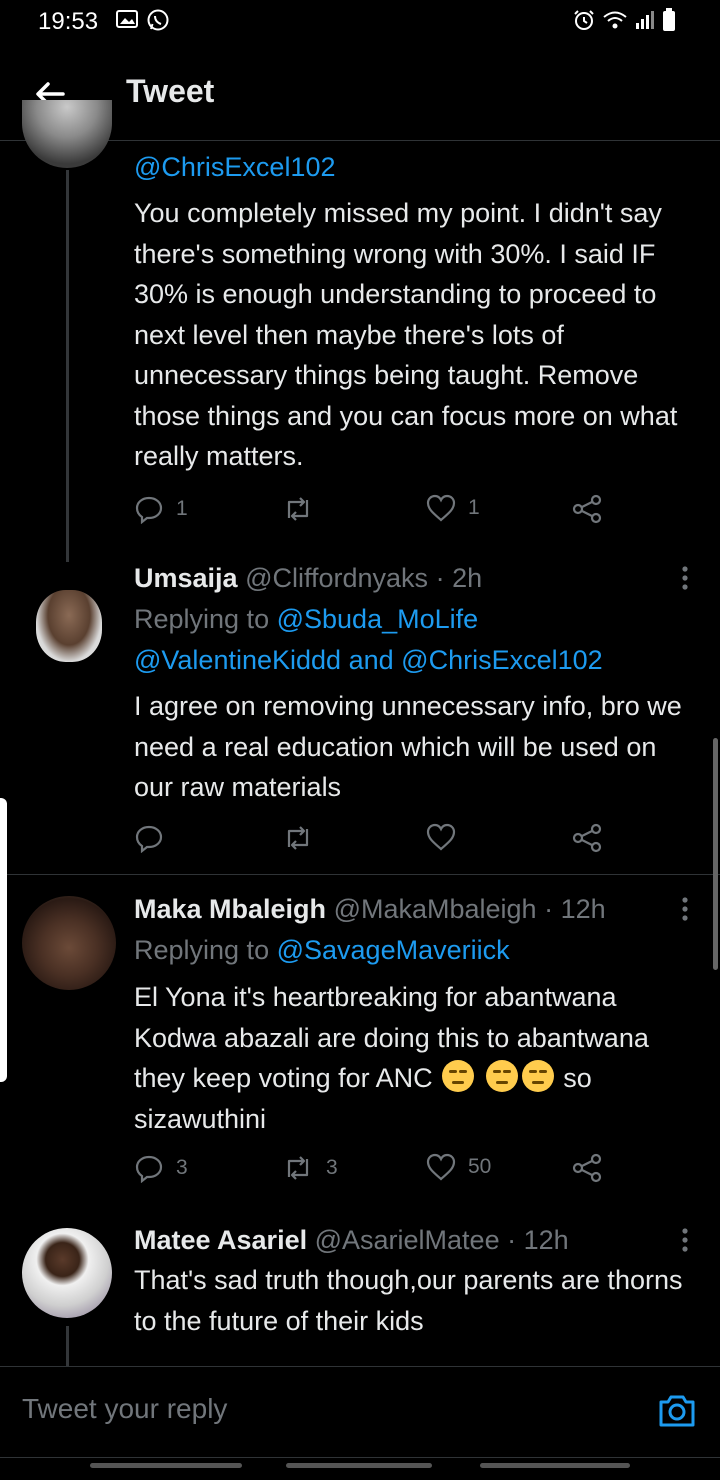  I want to click on replying-to: Replying to @Sbuda_MoLife, so click(306, 619).